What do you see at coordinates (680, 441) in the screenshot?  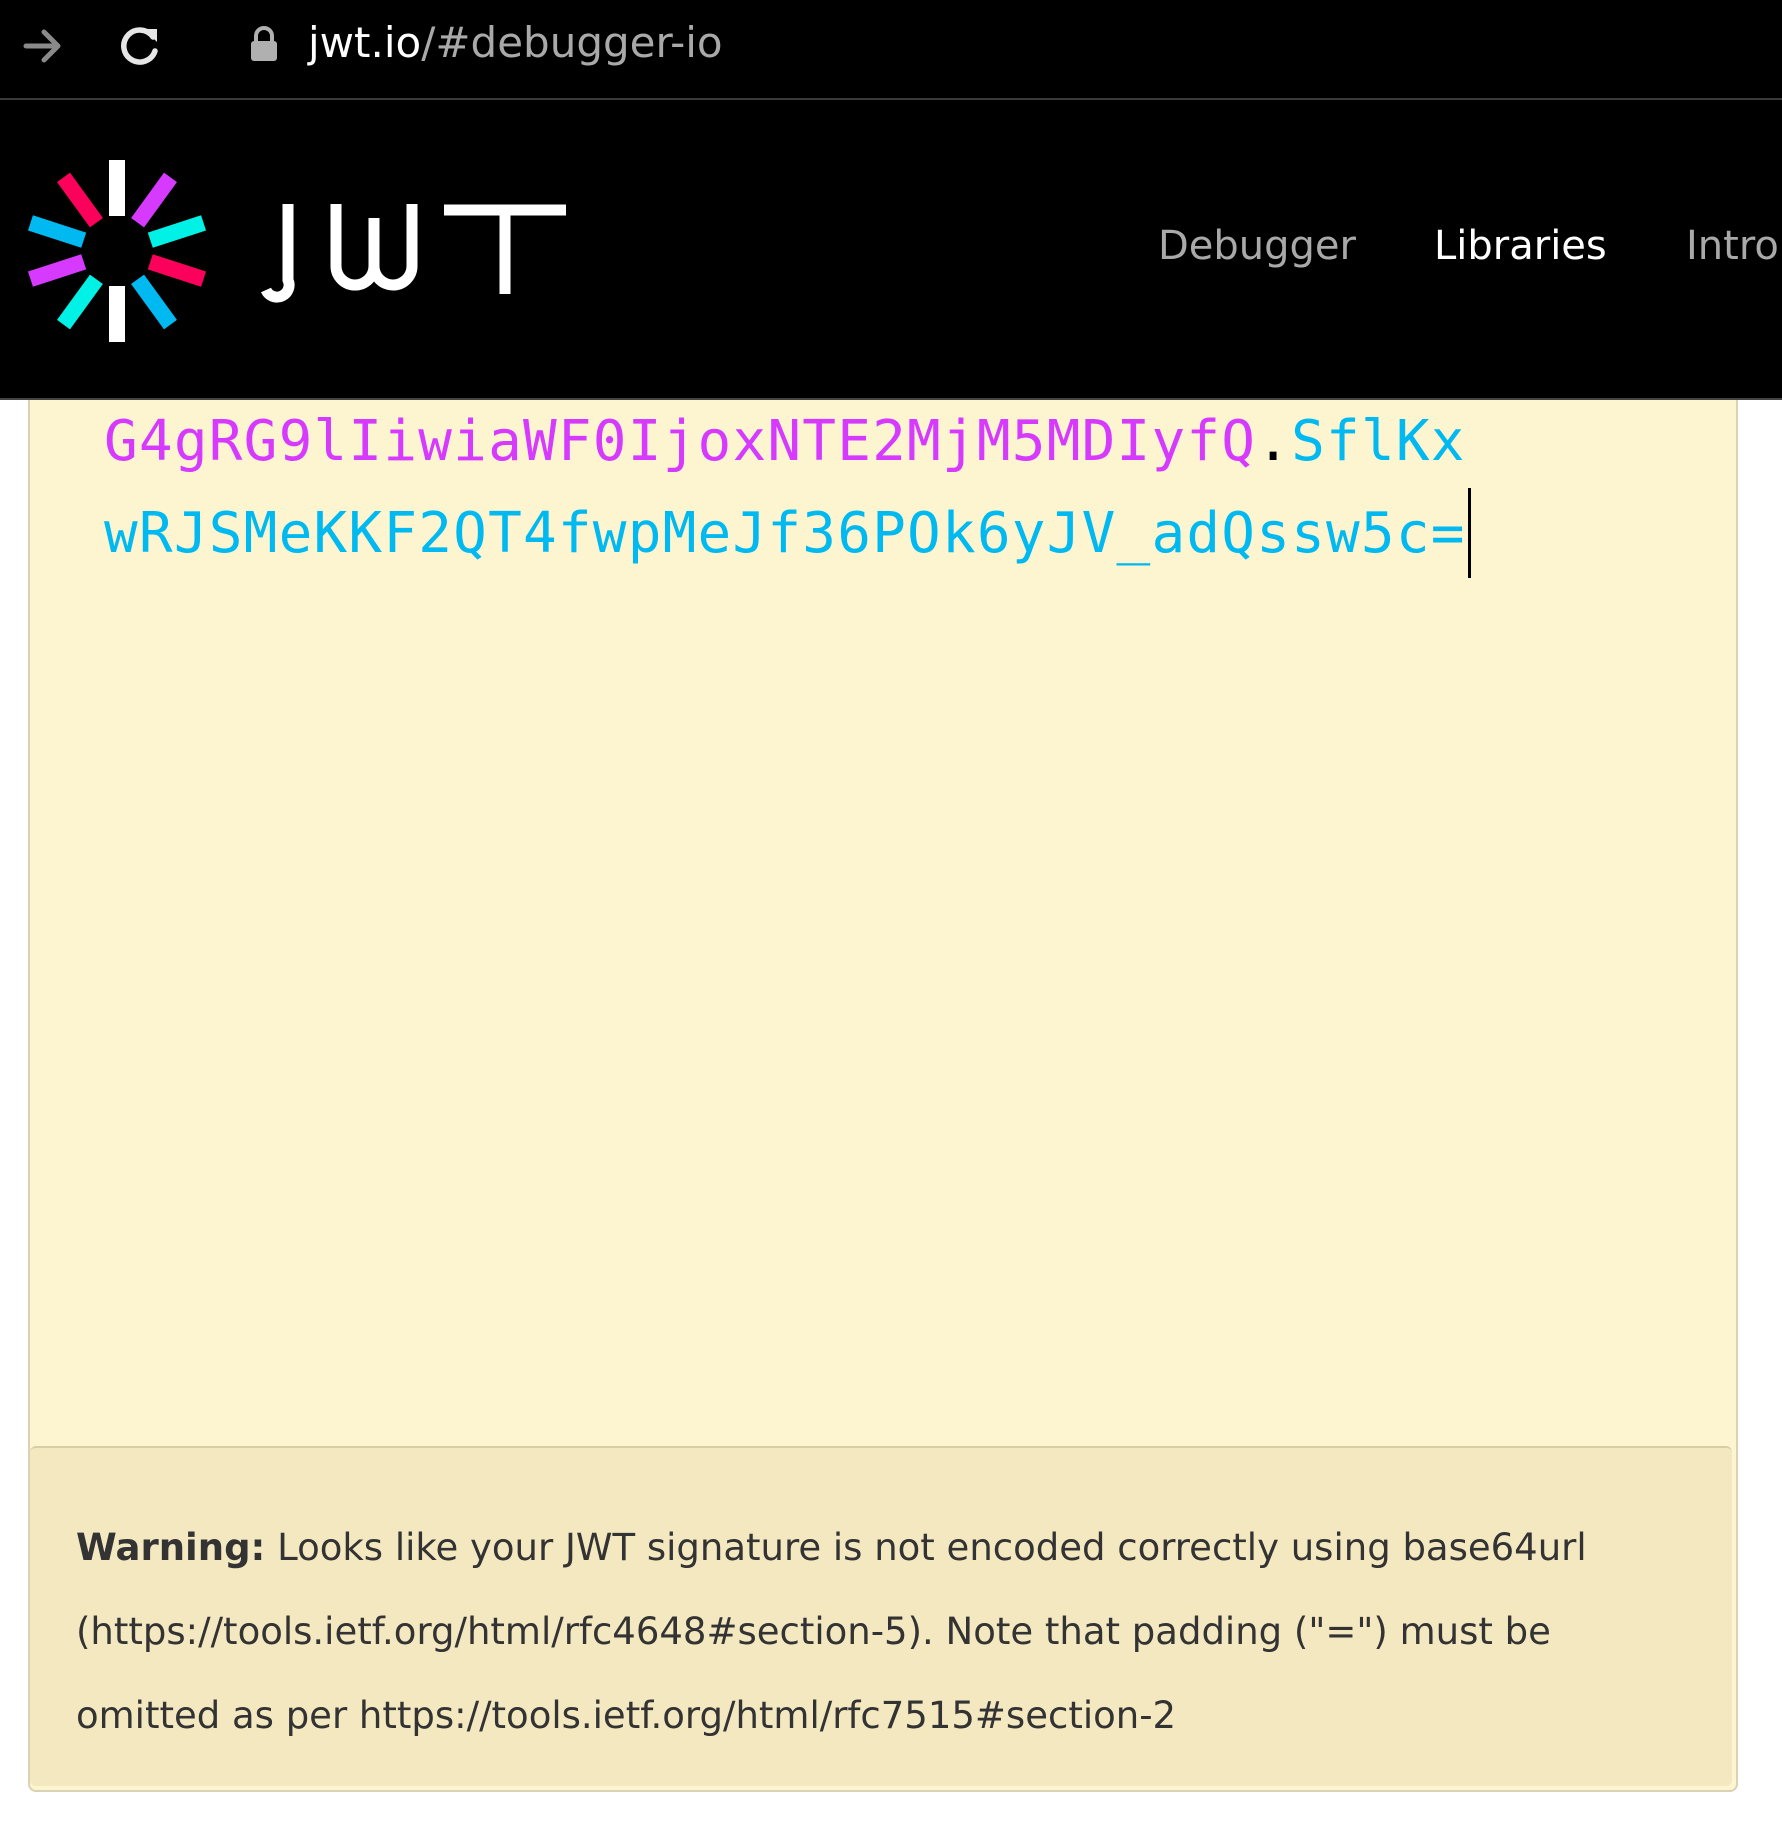 I see `token-payload-segment: G4gRG9lIiwiaWF0IjoxNTE2MjM5MDIyfQ` at bounding box center [680, 441].